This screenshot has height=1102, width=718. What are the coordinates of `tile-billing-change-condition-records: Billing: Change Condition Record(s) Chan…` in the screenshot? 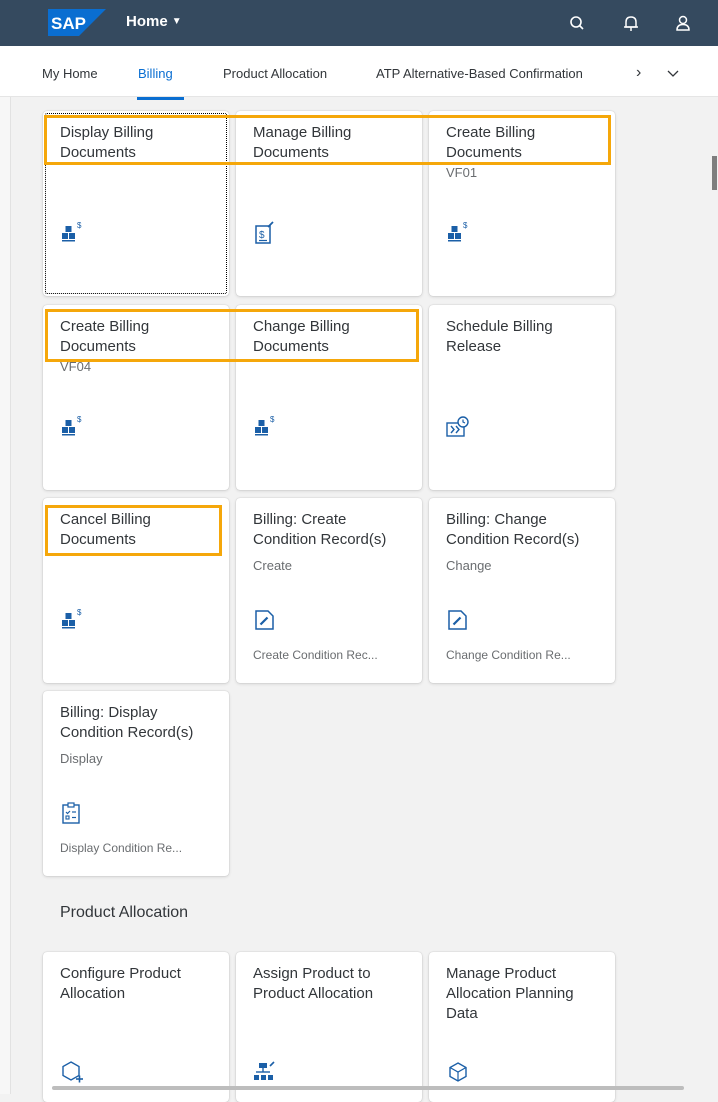 It's located at (522, 590).